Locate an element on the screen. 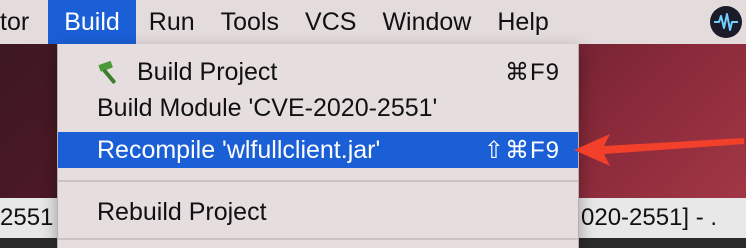 This screenshot has height=248, width=746. background-window-title-right: 020-2551] - . is located at coordinates (660, 218).